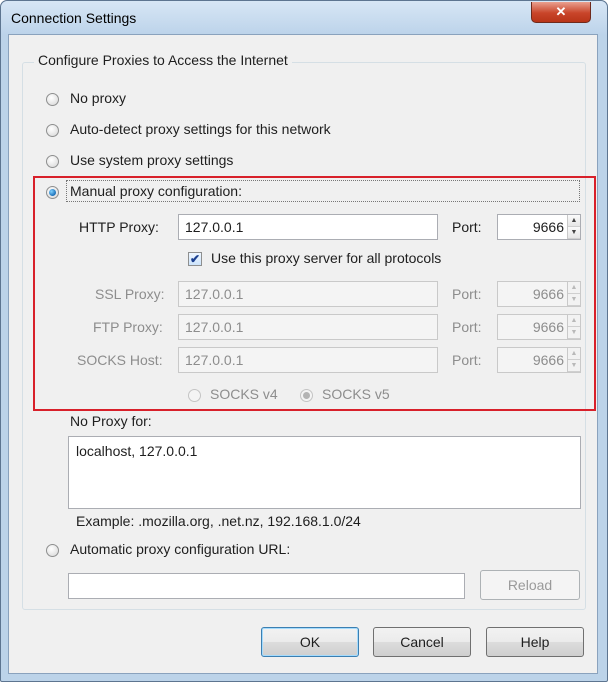  Describe the element at coordinates (535, 642) in the screenshot. I see `help-button: Help` at that location.